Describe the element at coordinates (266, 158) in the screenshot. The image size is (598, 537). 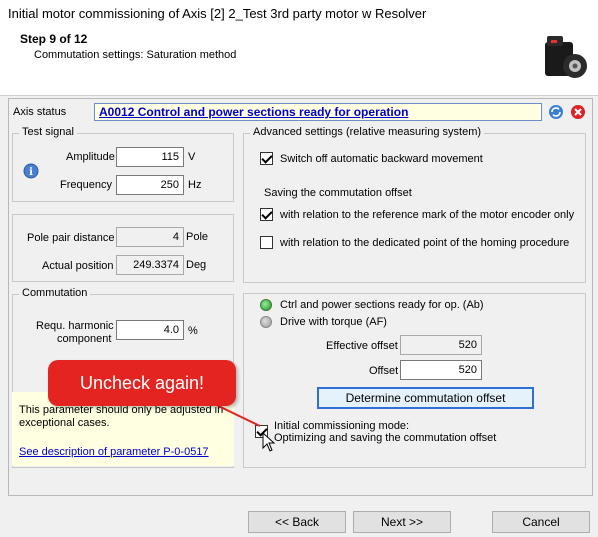
I see `switch-off-backward-checkbox` at that location.